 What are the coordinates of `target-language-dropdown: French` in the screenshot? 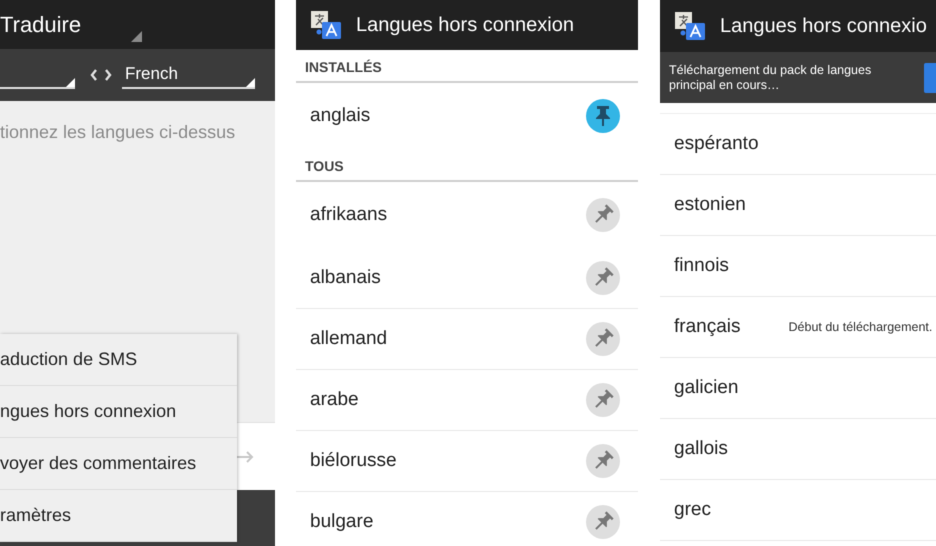 It's located at (188, 75).